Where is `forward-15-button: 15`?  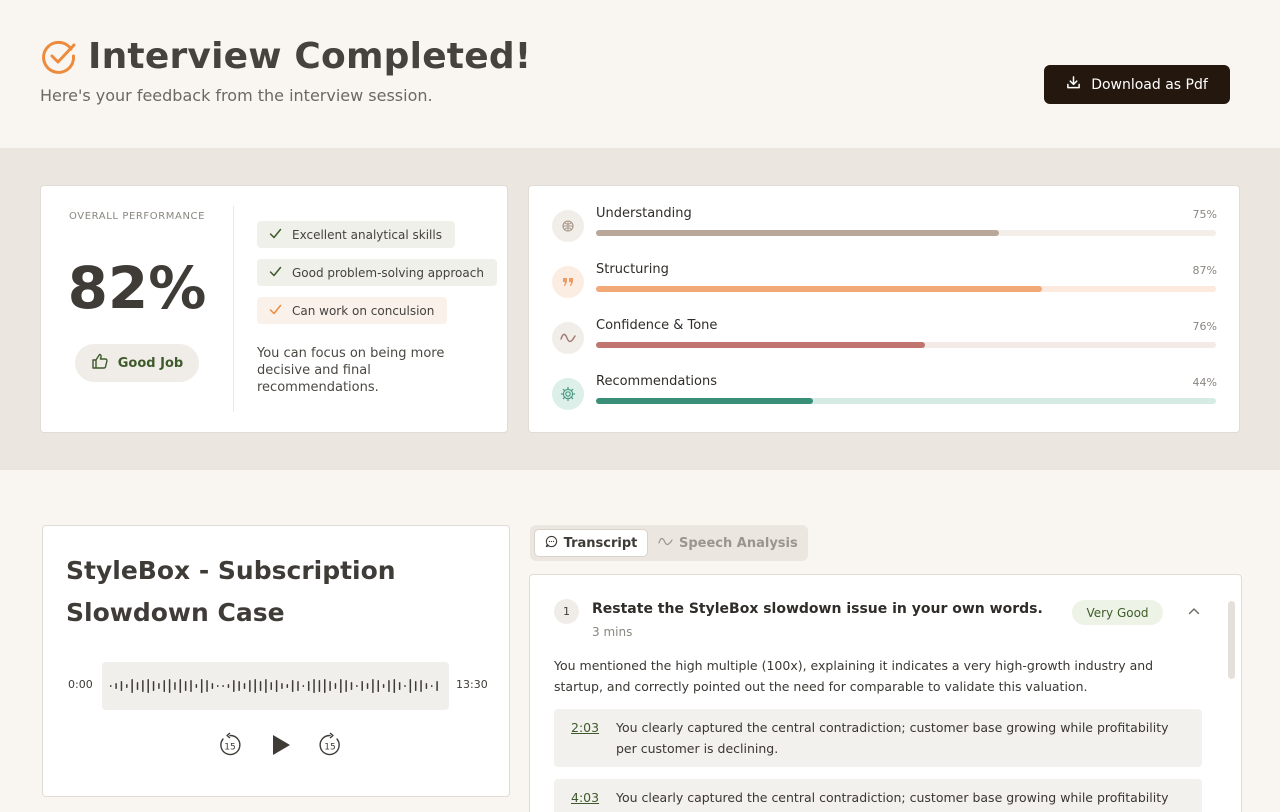 forward-15-button: 15 is located at coordinates (330, 745).